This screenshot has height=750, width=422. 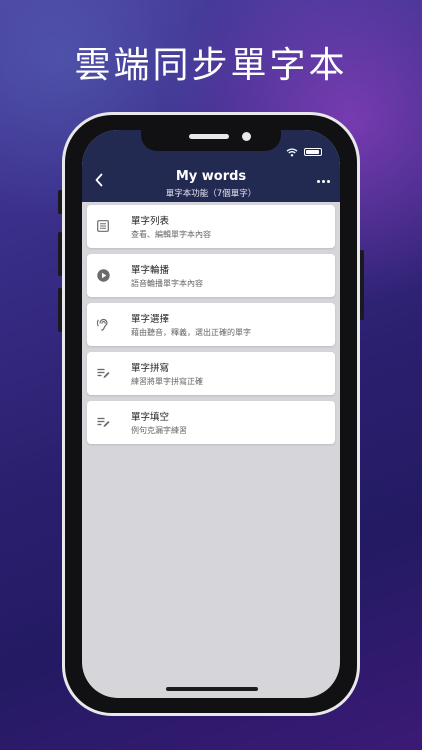 What do you see at coordinates (292, 151) in the screenshot?
I see `wifi-icon` at bounding box center [292, 151].